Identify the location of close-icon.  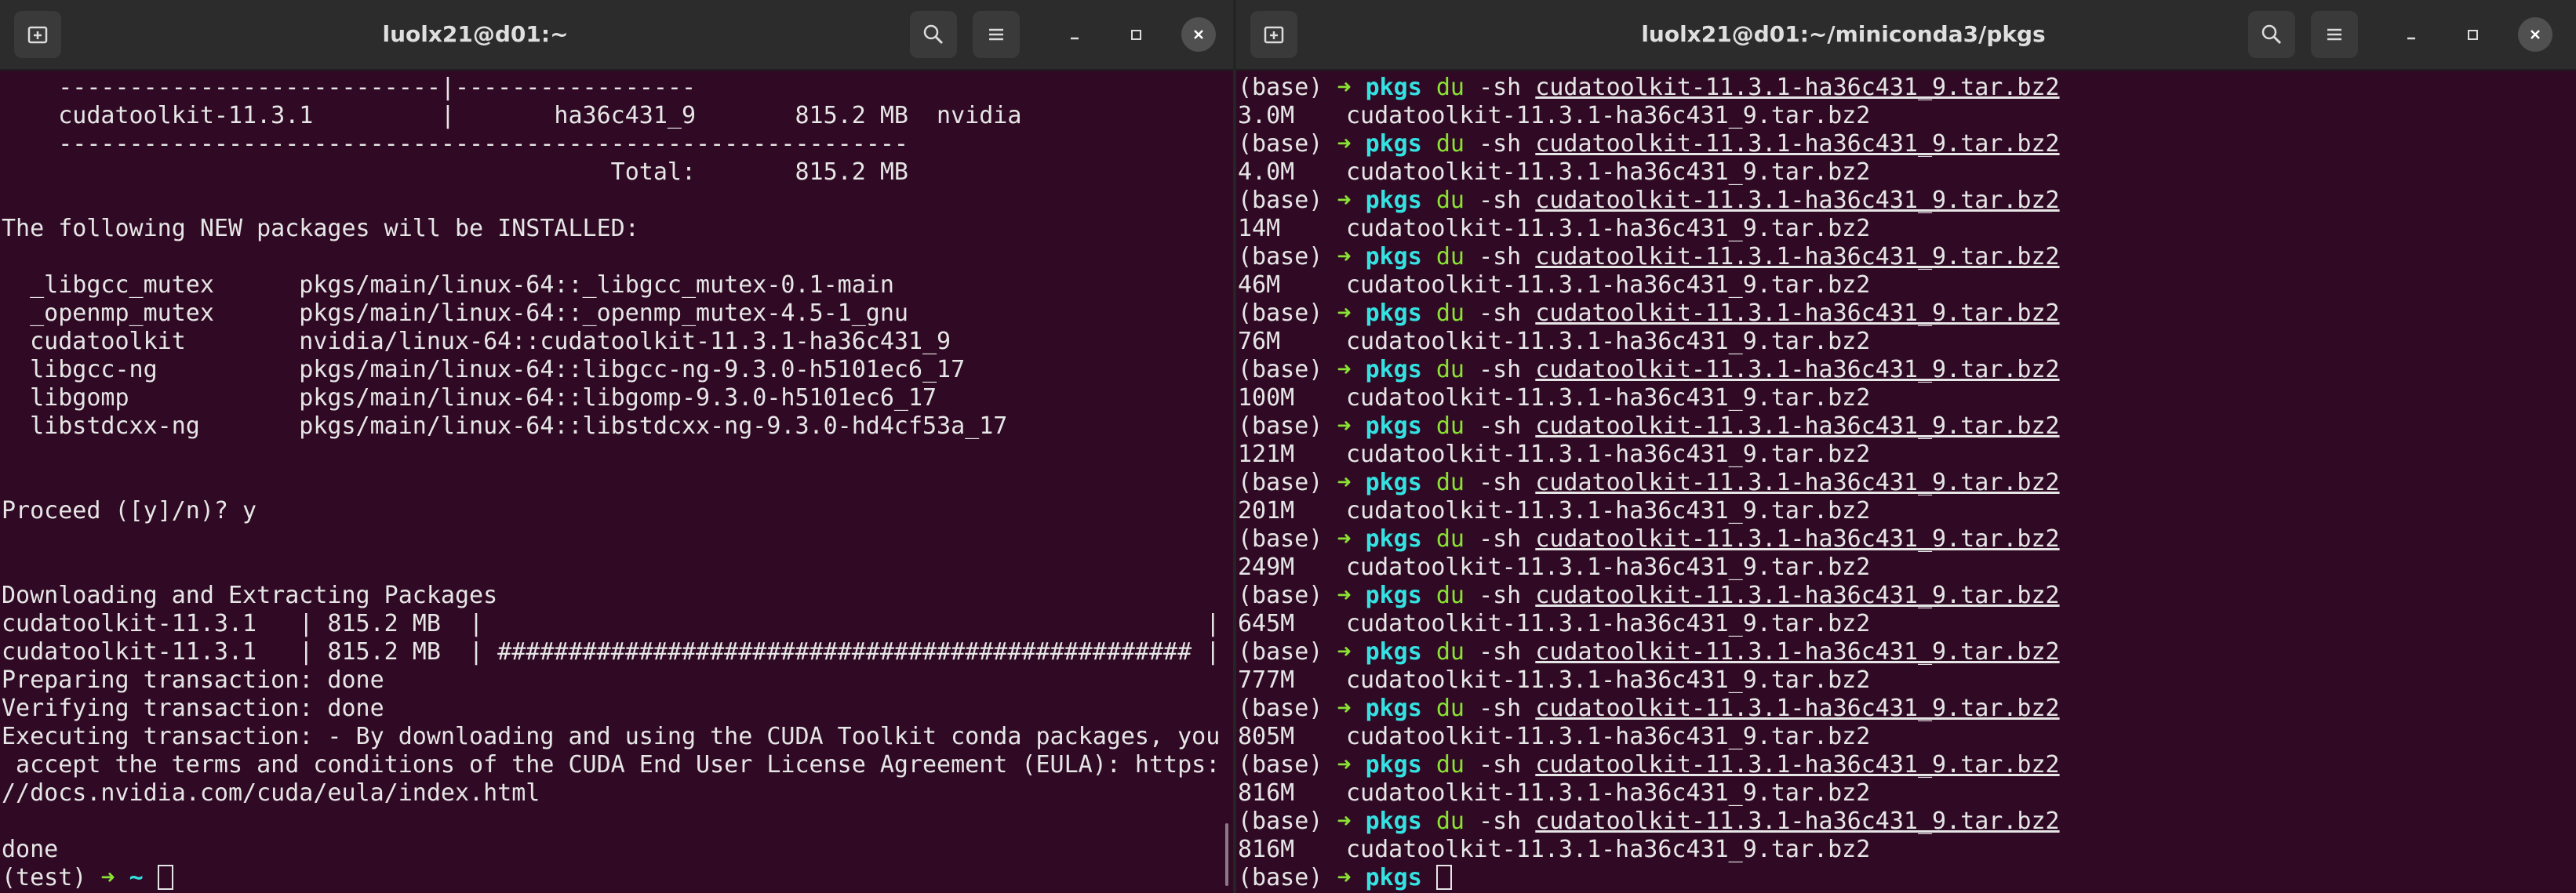
(1198, 34).